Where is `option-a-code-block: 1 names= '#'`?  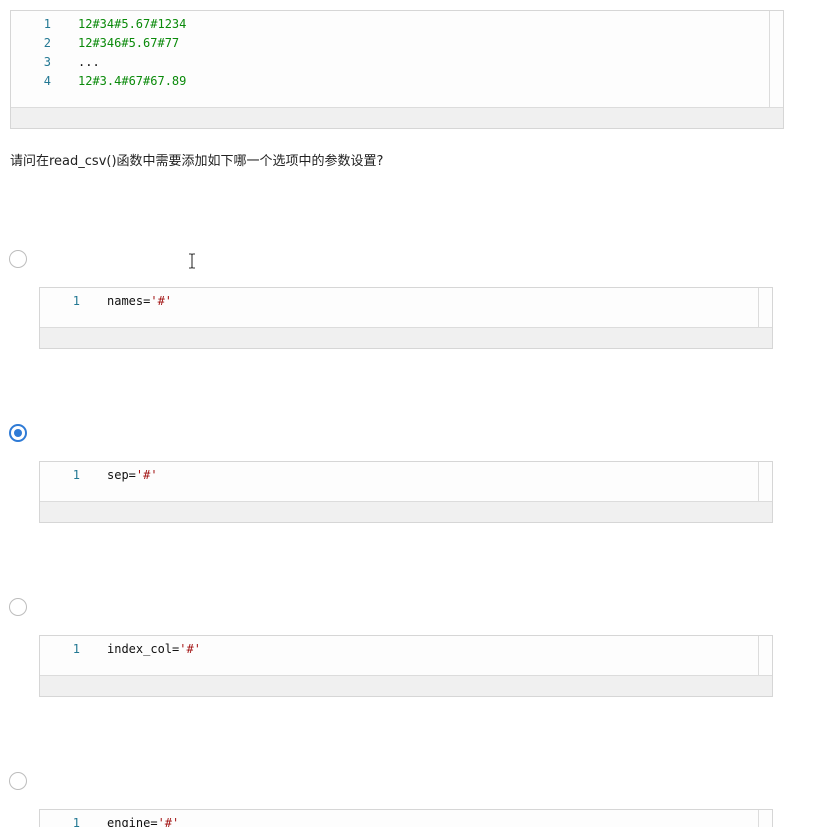
option-a-code-block: 1 names= '#' is located at coordinates (406, 318).